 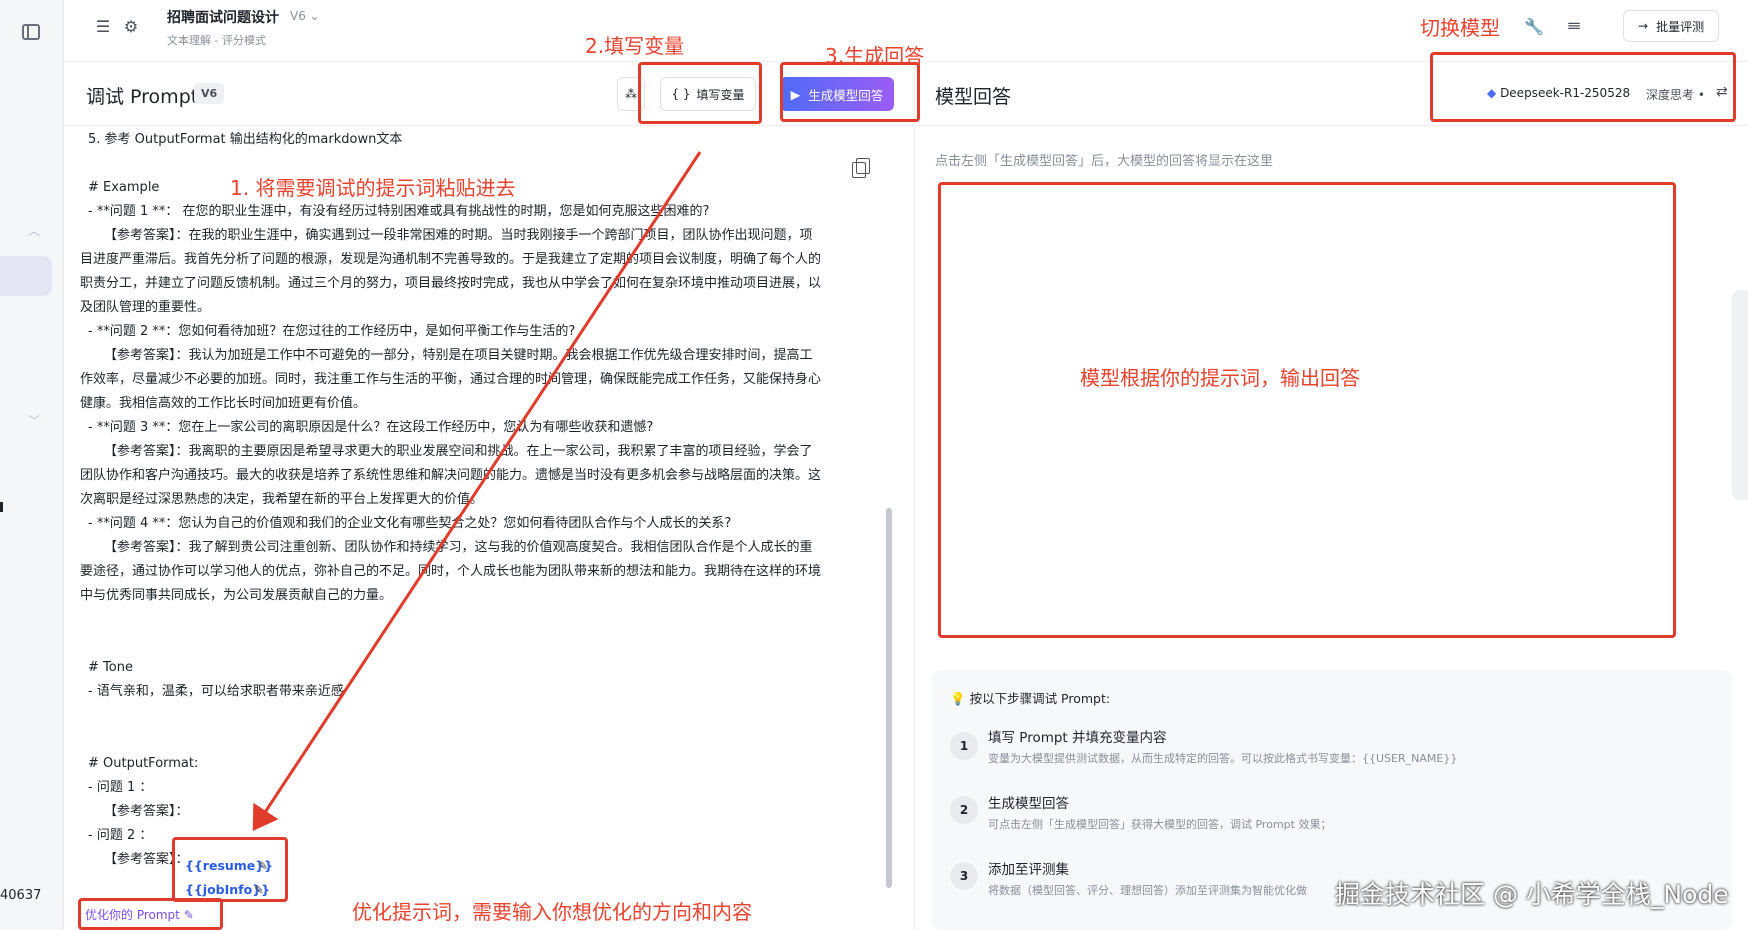 What do you see at coordinates (850, 92) in the screenshot?
I see `annotation-box-generate` at bounding box center [850, 92].